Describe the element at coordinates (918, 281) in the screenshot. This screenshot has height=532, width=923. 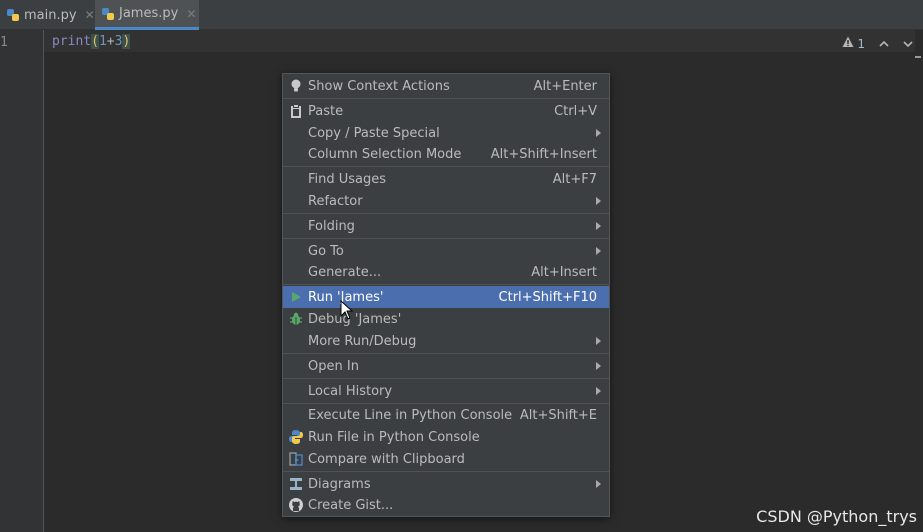
I see `vertical-scrollbar` at that location.